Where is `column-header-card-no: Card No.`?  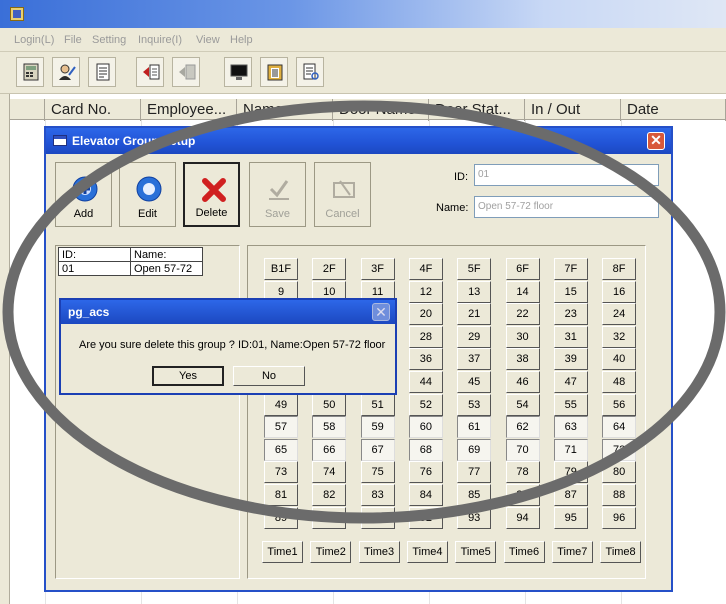 column-header-card-no: Card No. is located at coordinates (93, 110).